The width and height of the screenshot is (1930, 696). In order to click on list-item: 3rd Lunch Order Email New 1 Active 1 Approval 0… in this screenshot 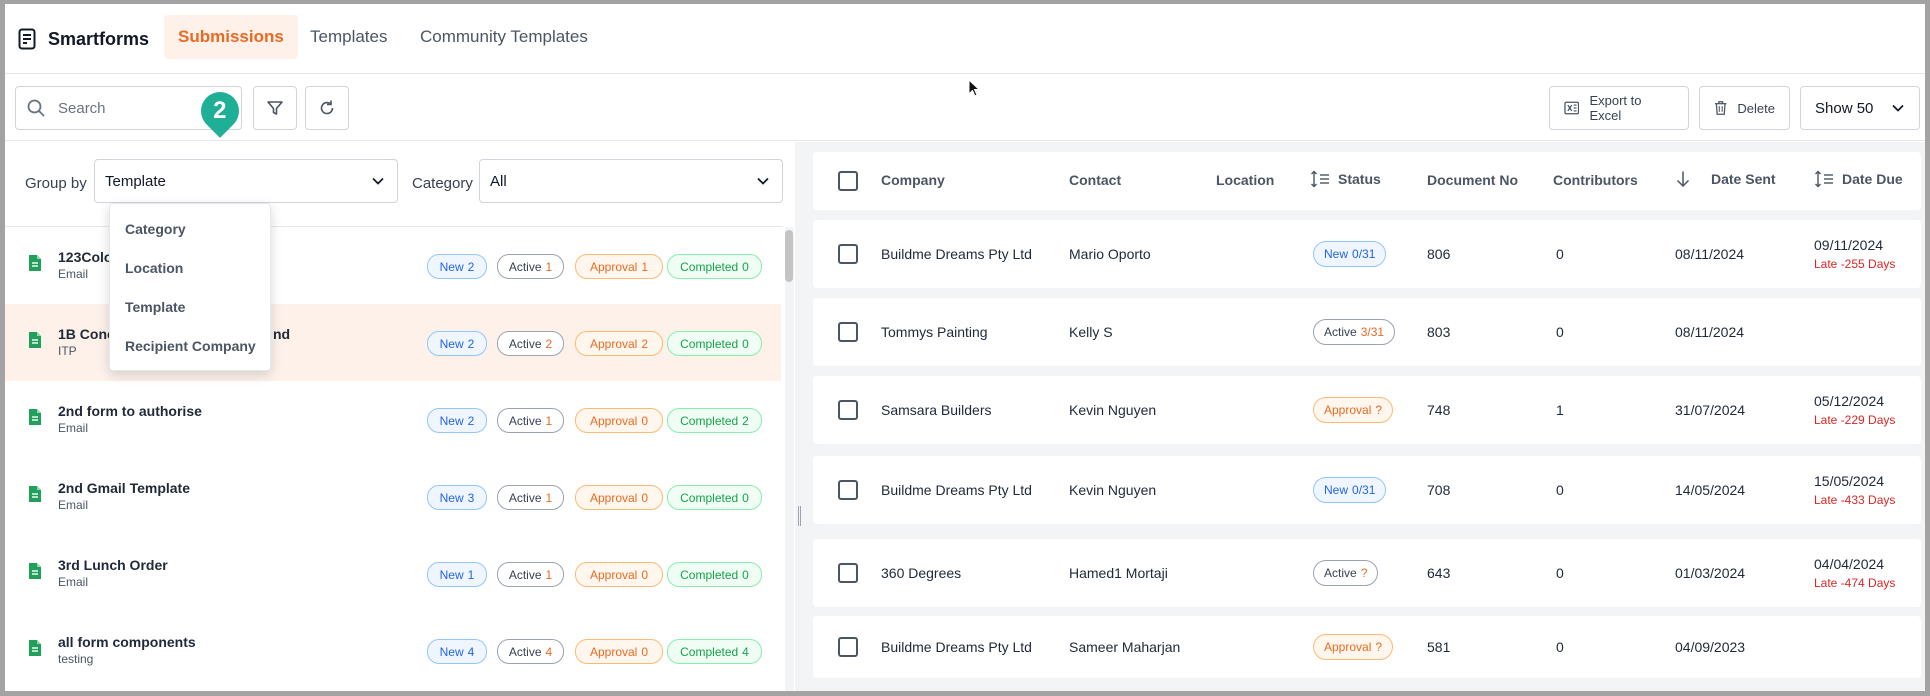, I will do `click(393, 573)`.